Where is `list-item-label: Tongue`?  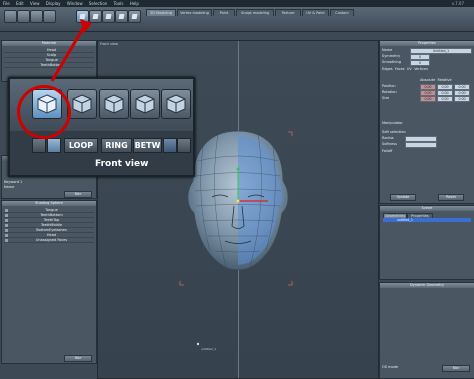 list-item-label: Tongue is located at coordinates (51, 210).